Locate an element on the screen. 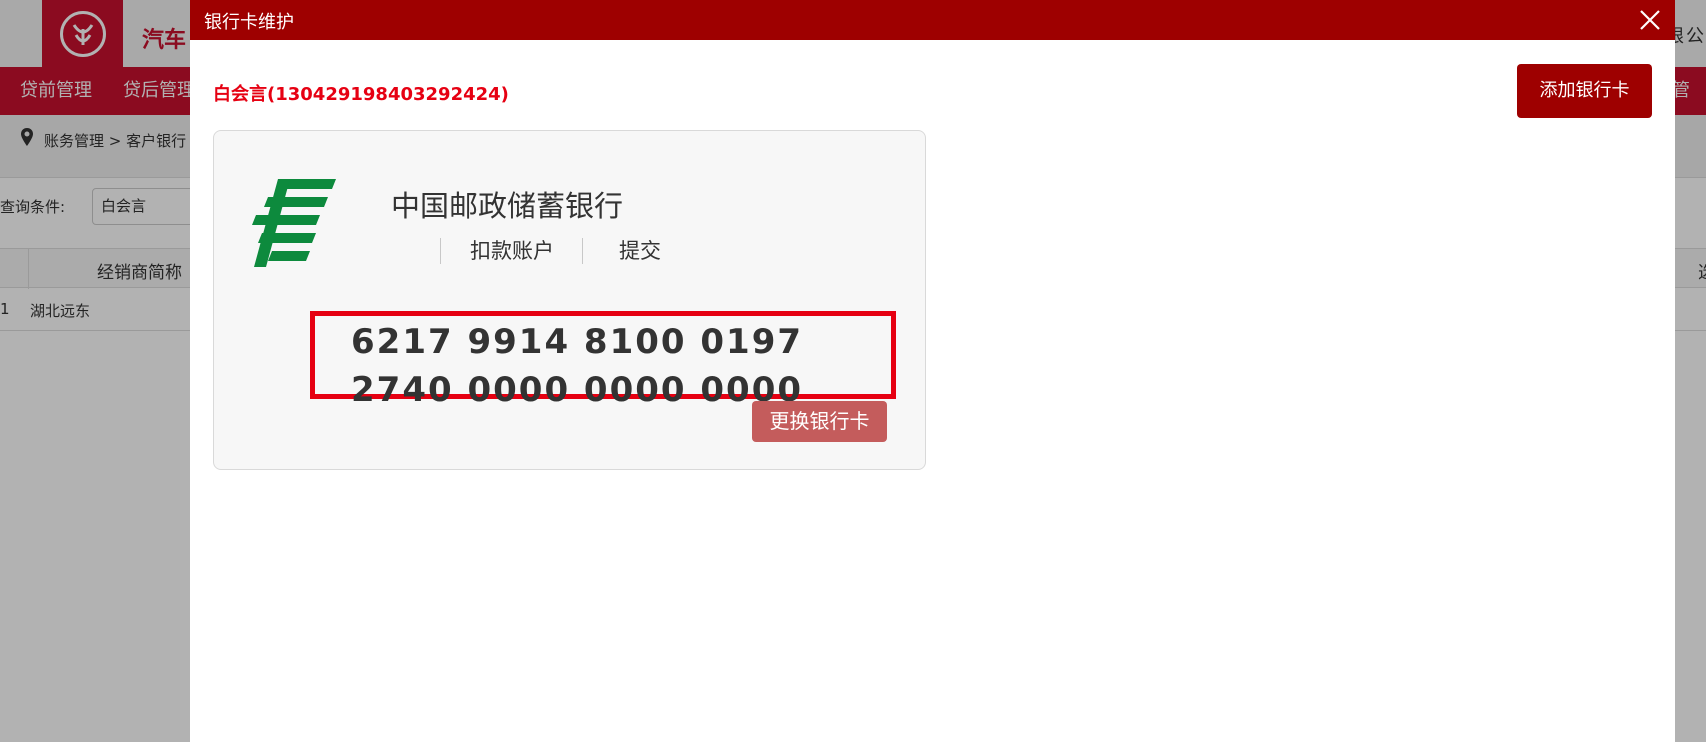 The height and width of the screenshot is (742, 1706). modal-titlebar: 银行卡维护 is located at coordinates (932, 20).